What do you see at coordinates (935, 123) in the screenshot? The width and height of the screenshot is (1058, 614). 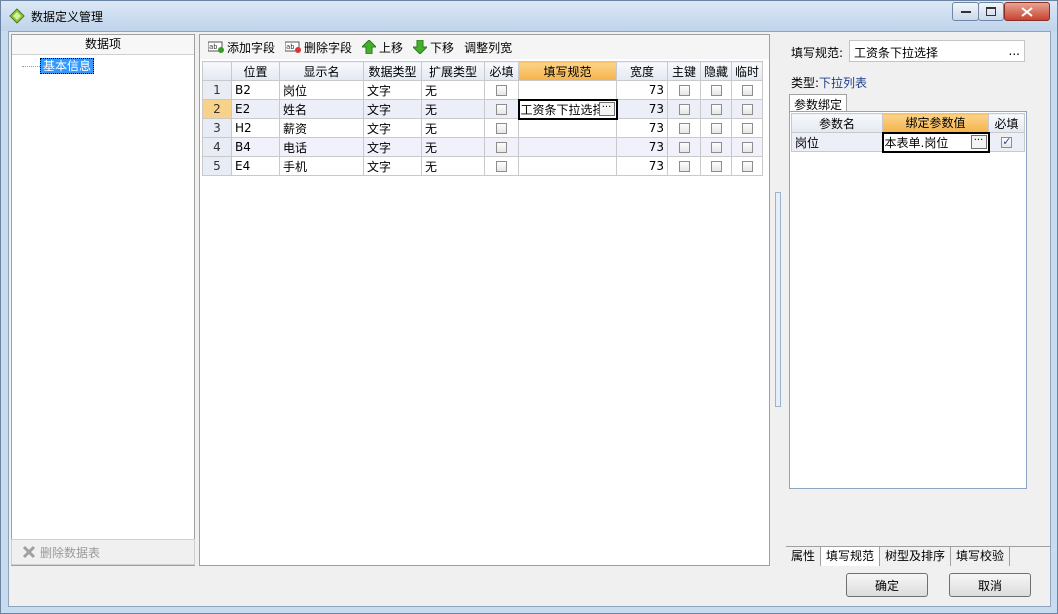 I see `col-header-bind-value: 绑定参数值` at bounding box center [935, 123].